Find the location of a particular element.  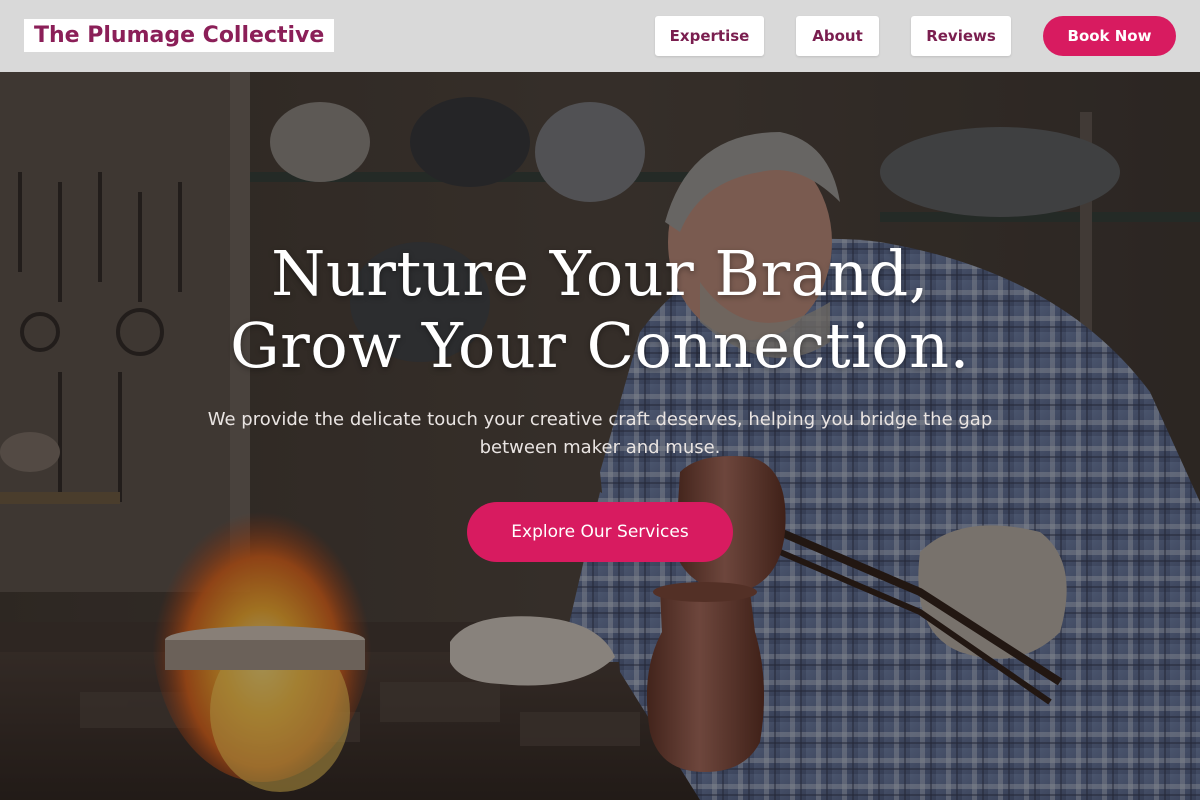

headline-line-1: Nurture Your Brand, is located at coordinates (600, 273).